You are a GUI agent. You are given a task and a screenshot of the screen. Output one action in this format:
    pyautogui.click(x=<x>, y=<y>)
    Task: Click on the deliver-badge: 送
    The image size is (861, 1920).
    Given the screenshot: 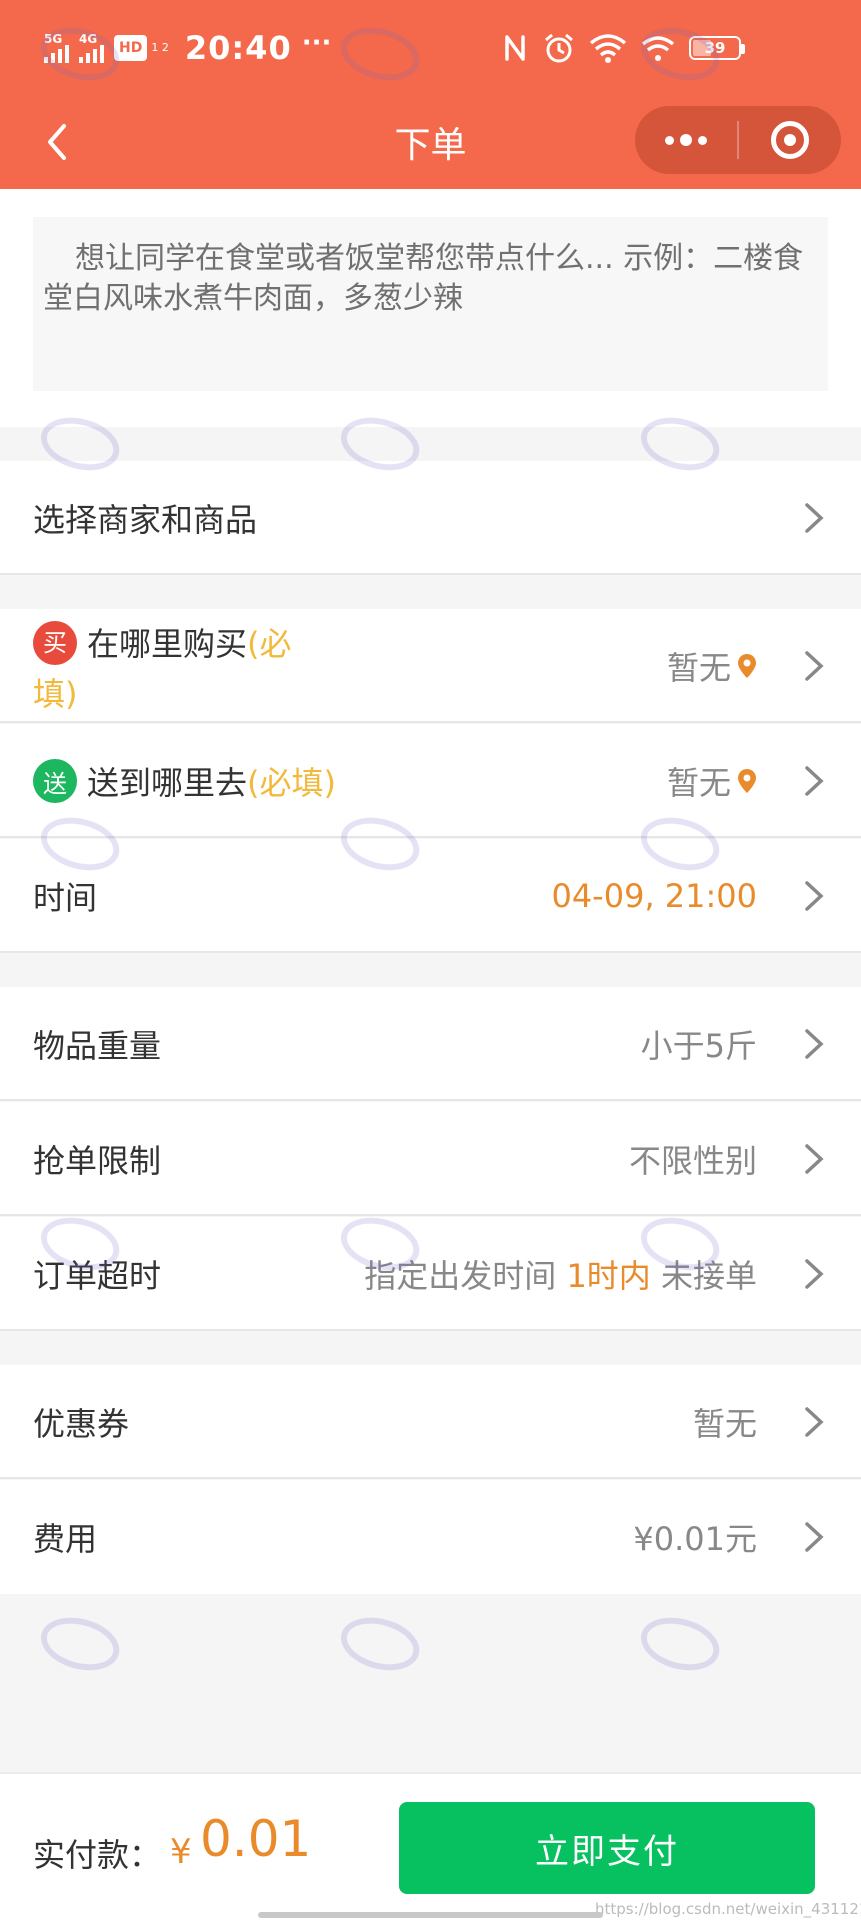 What is the action you would take?
    pyautogui.click(x=55, y=781)
    